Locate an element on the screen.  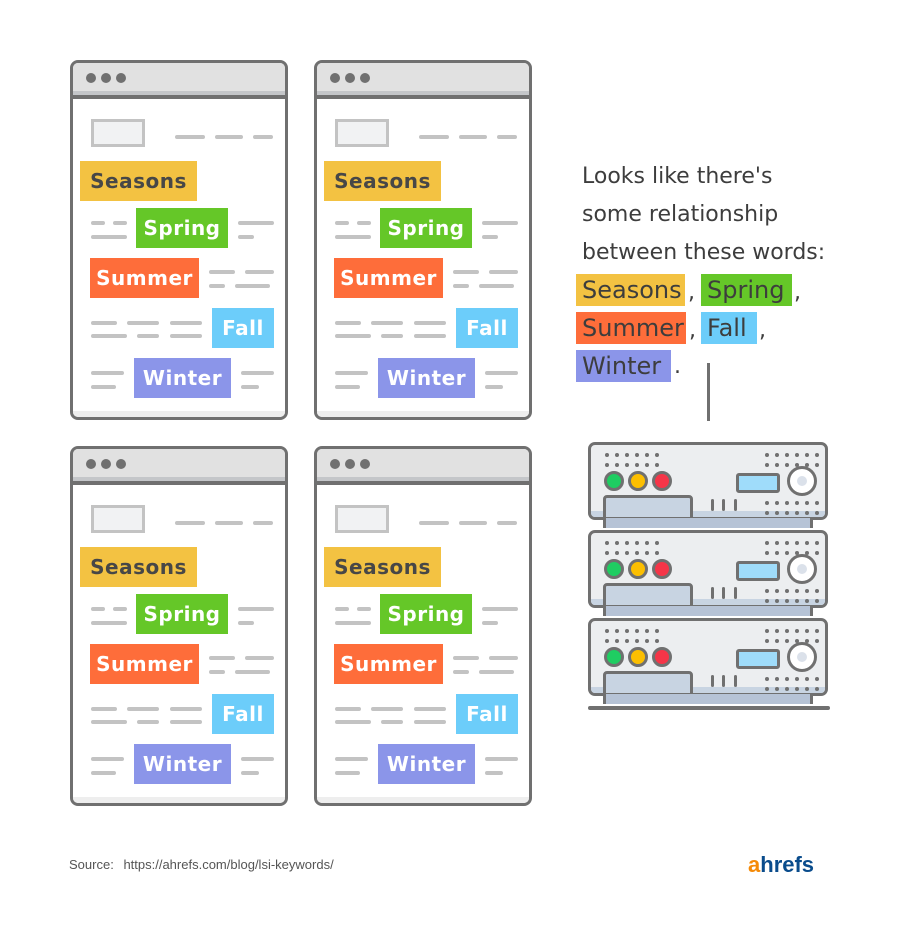
comma: , is located at coordinates (797, 292).